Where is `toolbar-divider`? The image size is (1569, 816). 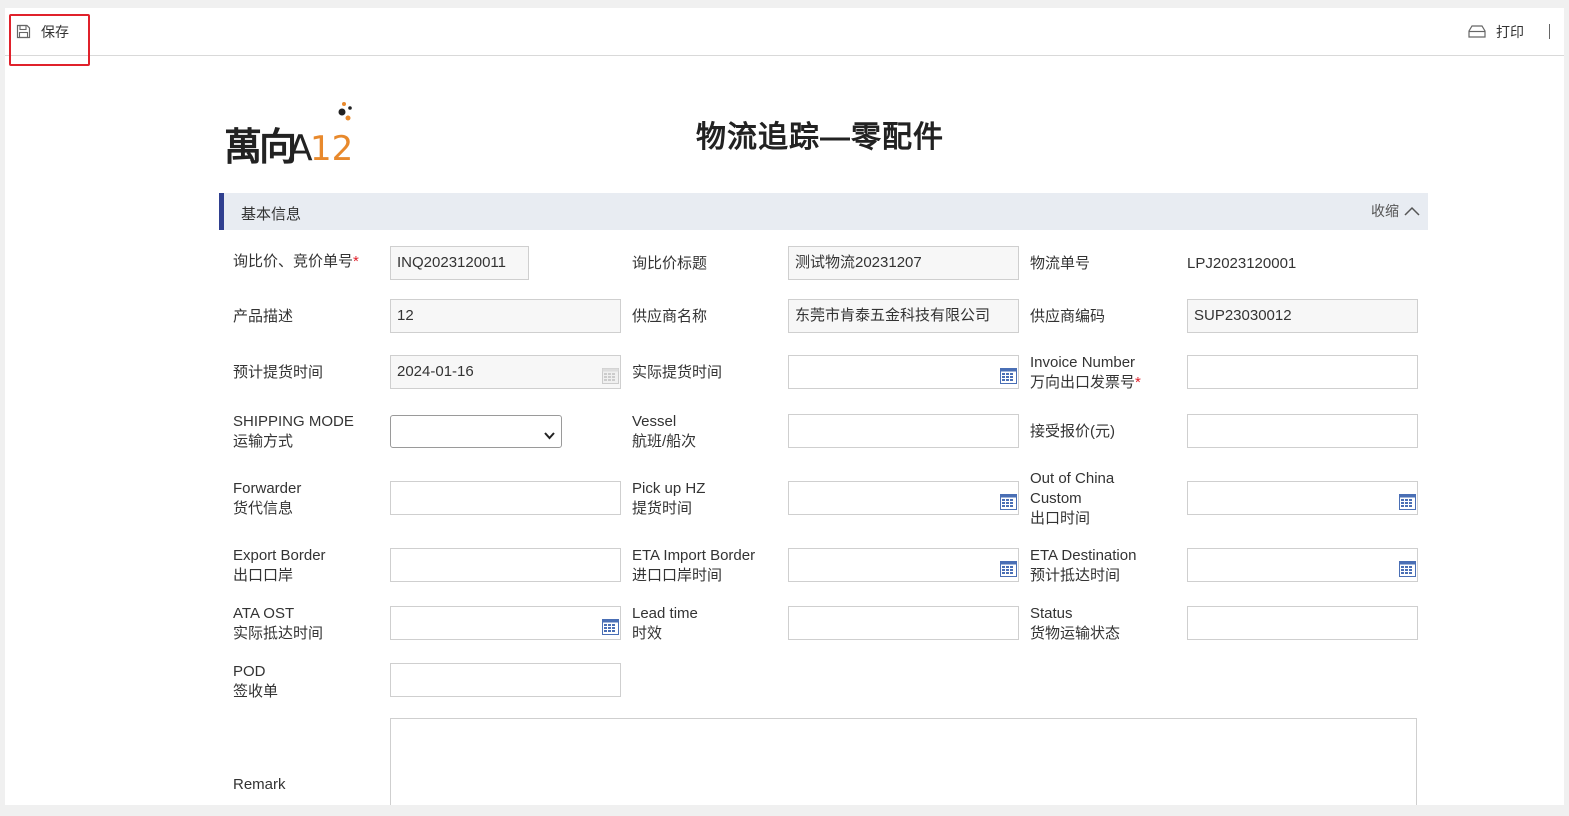 toolbar-divider is located at coordinates (1549, 31).